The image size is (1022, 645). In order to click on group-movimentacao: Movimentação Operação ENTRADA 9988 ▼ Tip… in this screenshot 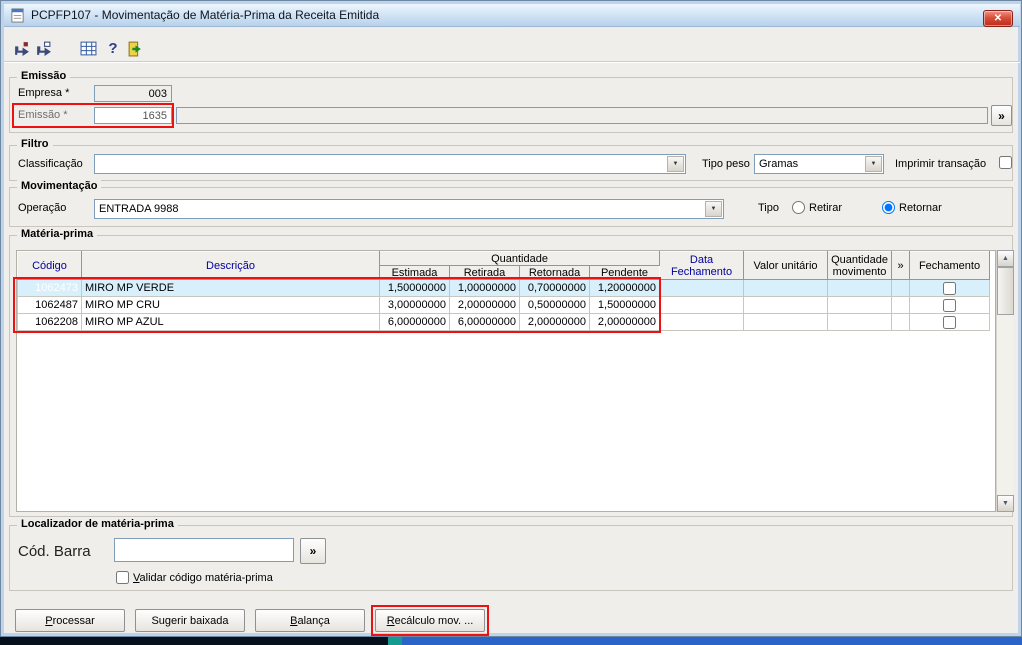, I will do `click(511, 203)`.